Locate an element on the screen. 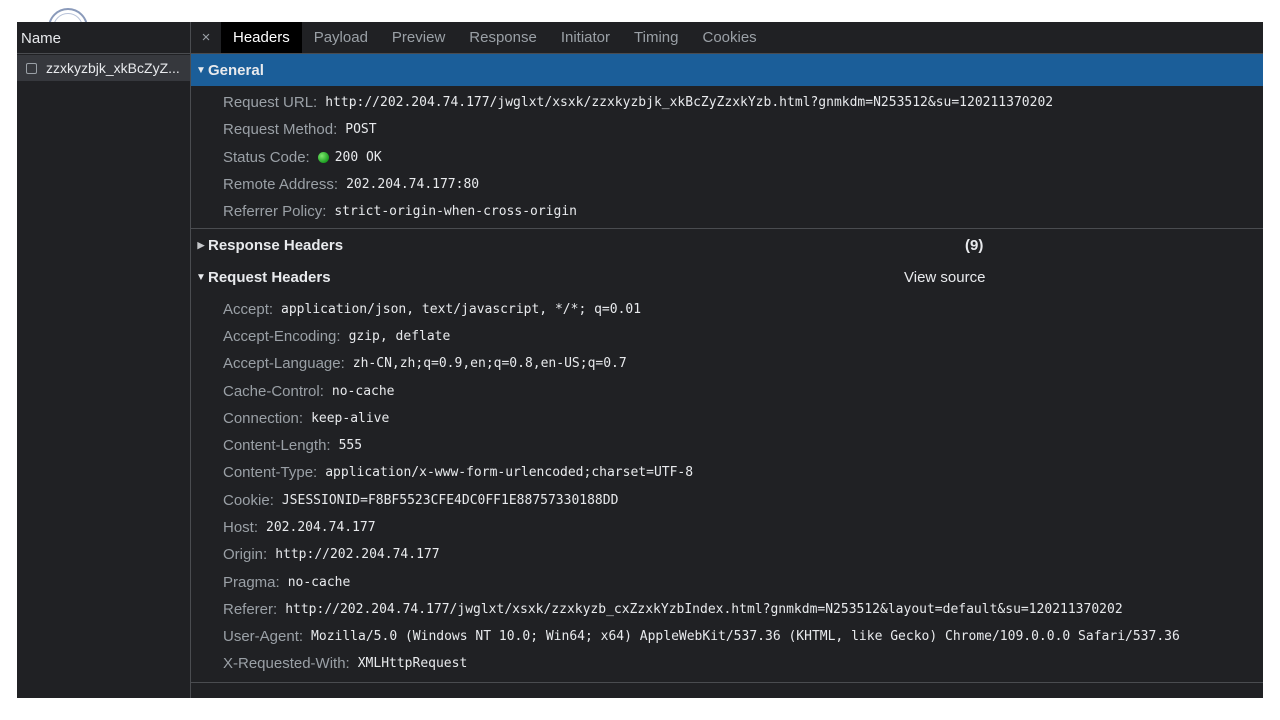 This screenshot has width=1280, height=720. tab-preview: Preview is located at coordinates (418, 37).